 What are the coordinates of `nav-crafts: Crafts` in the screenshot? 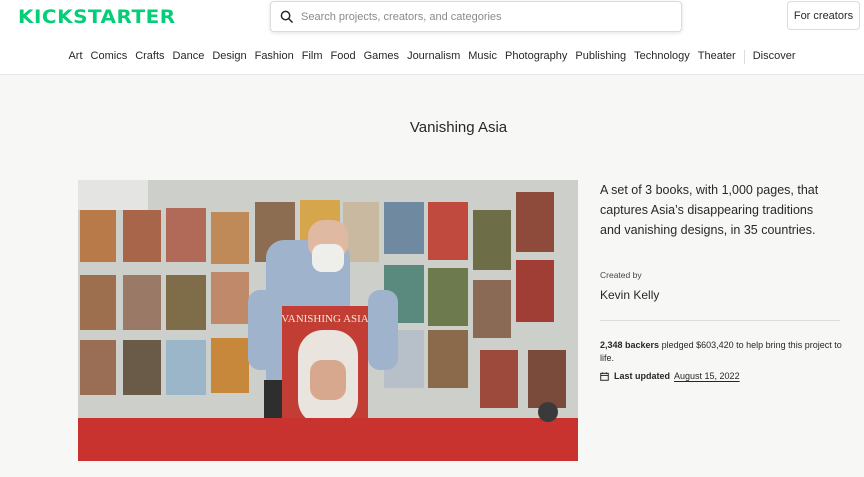 It's located at (149, 57).